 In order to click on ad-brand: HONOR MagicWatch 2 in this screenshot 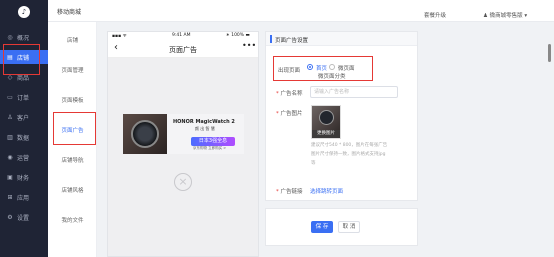, I will do `click(204, 122)`.